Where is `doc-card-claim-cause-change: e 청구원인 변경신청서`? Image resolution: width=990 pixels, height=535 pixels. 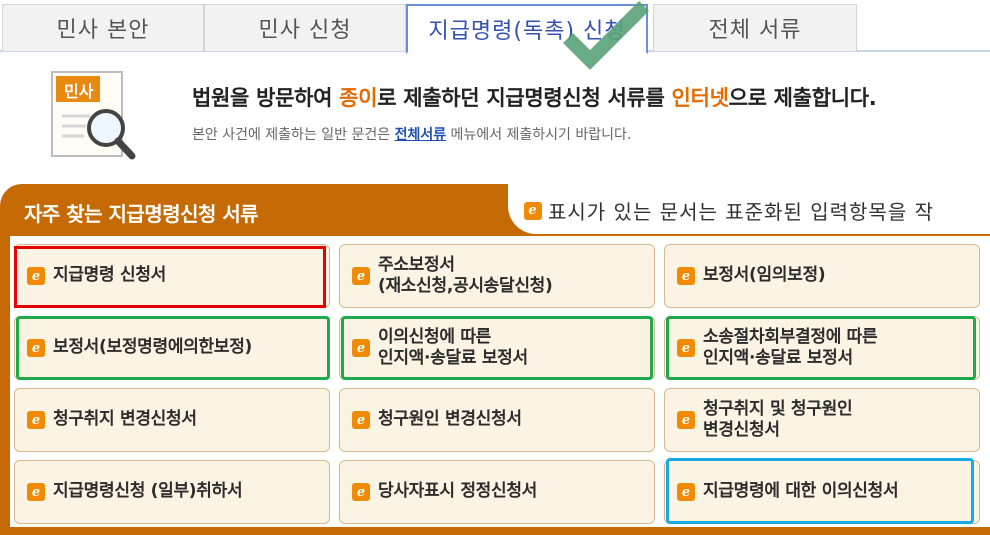
doc-card-claim-cause-change: e 청구원인 변경신청서 is located at coordinates (497, 420).